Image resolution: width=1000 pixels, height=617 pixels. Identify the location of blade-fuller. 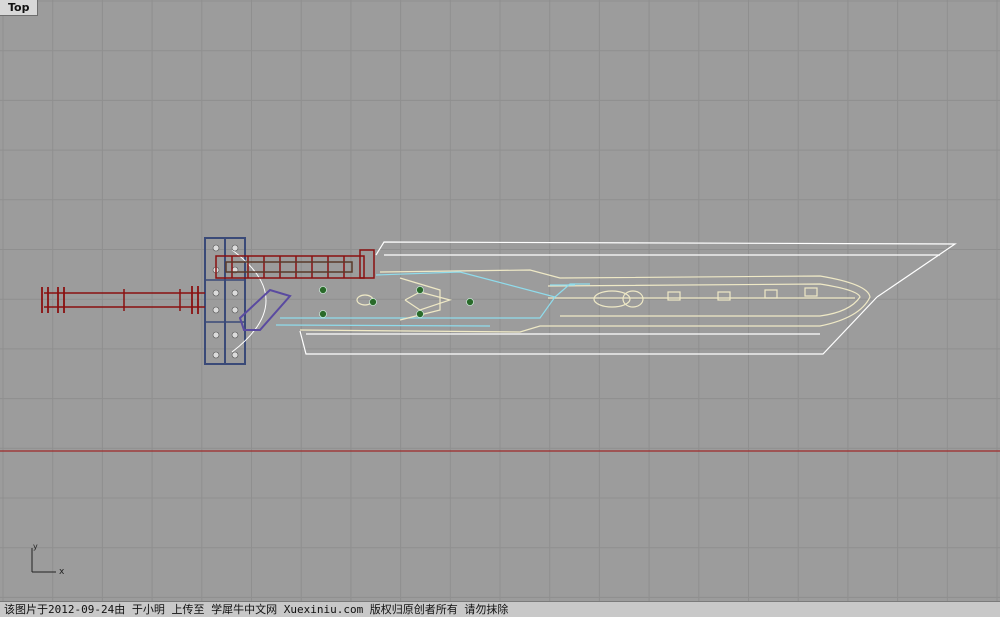
(585, 301).